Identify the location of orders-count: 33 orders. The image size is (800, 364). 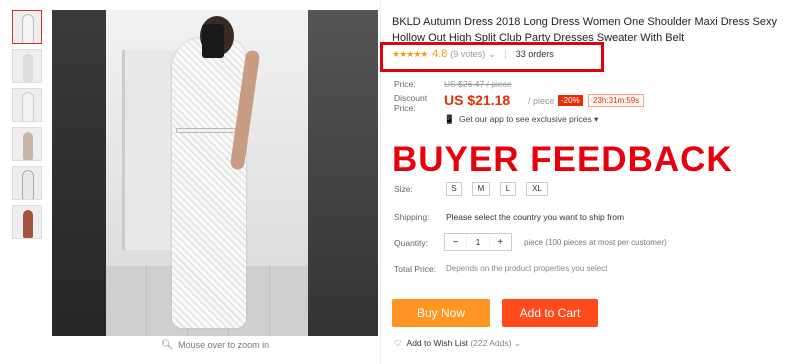
(534, 54).